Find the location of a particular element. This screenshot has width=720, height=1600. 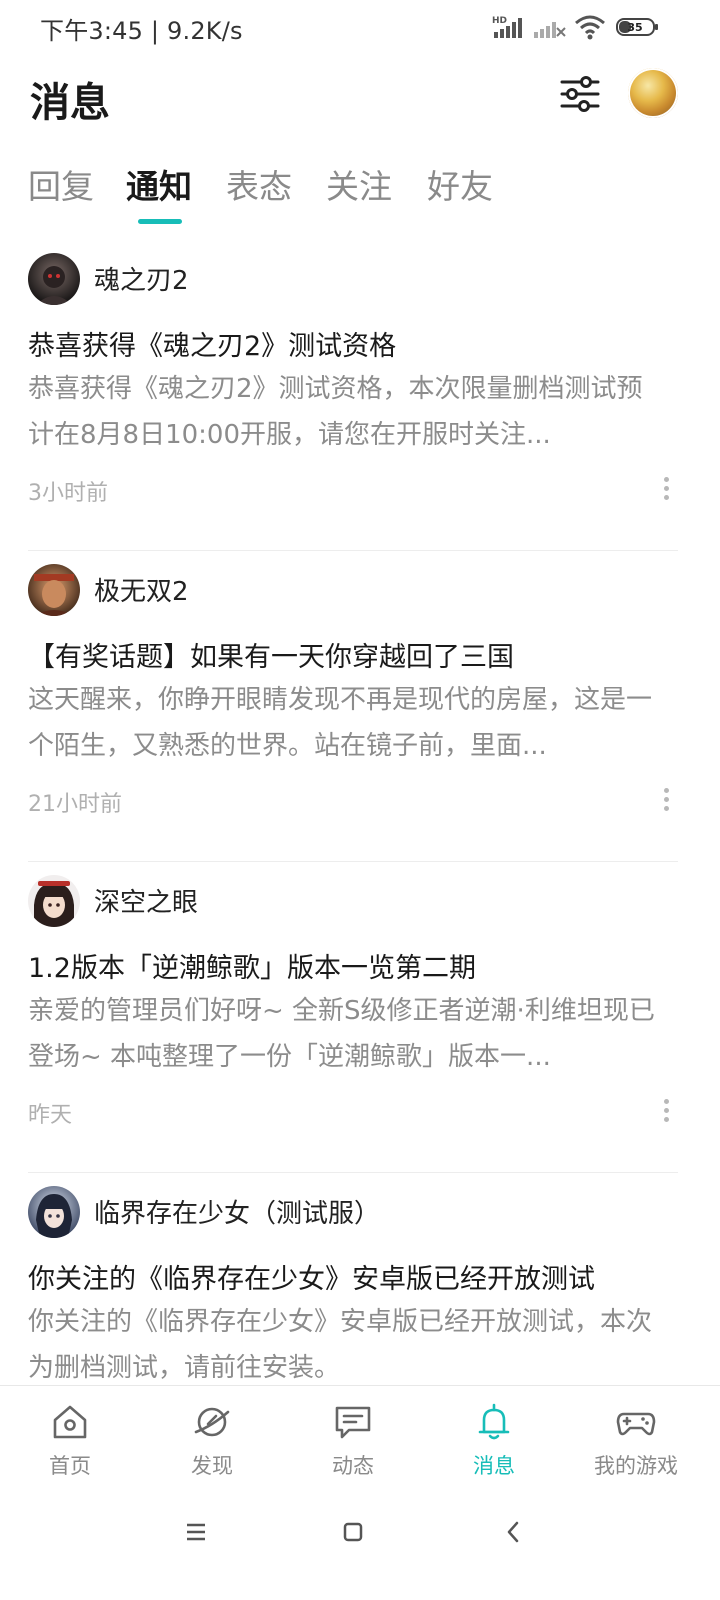

nav-label: 我的游戏 is located at coordinates (636, 1466).